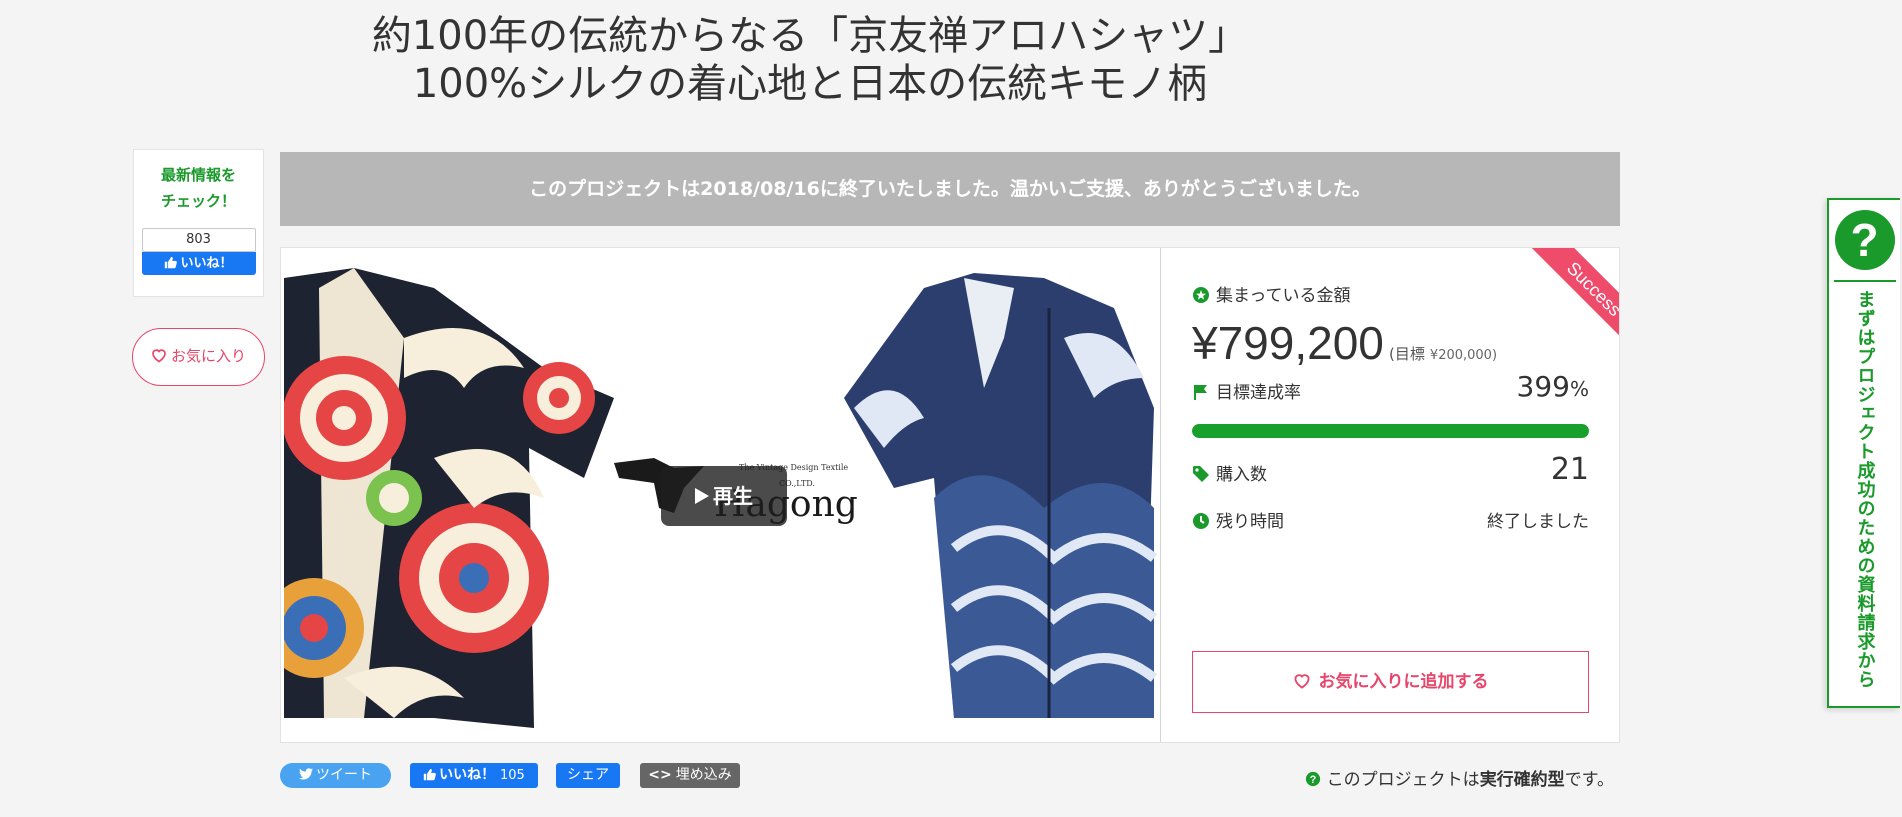 The width and height of the screenshot is (1902, 817). I want to click on latest-info-box: 最新情報を チェック！ 803 いいね！, so click(198, 223).